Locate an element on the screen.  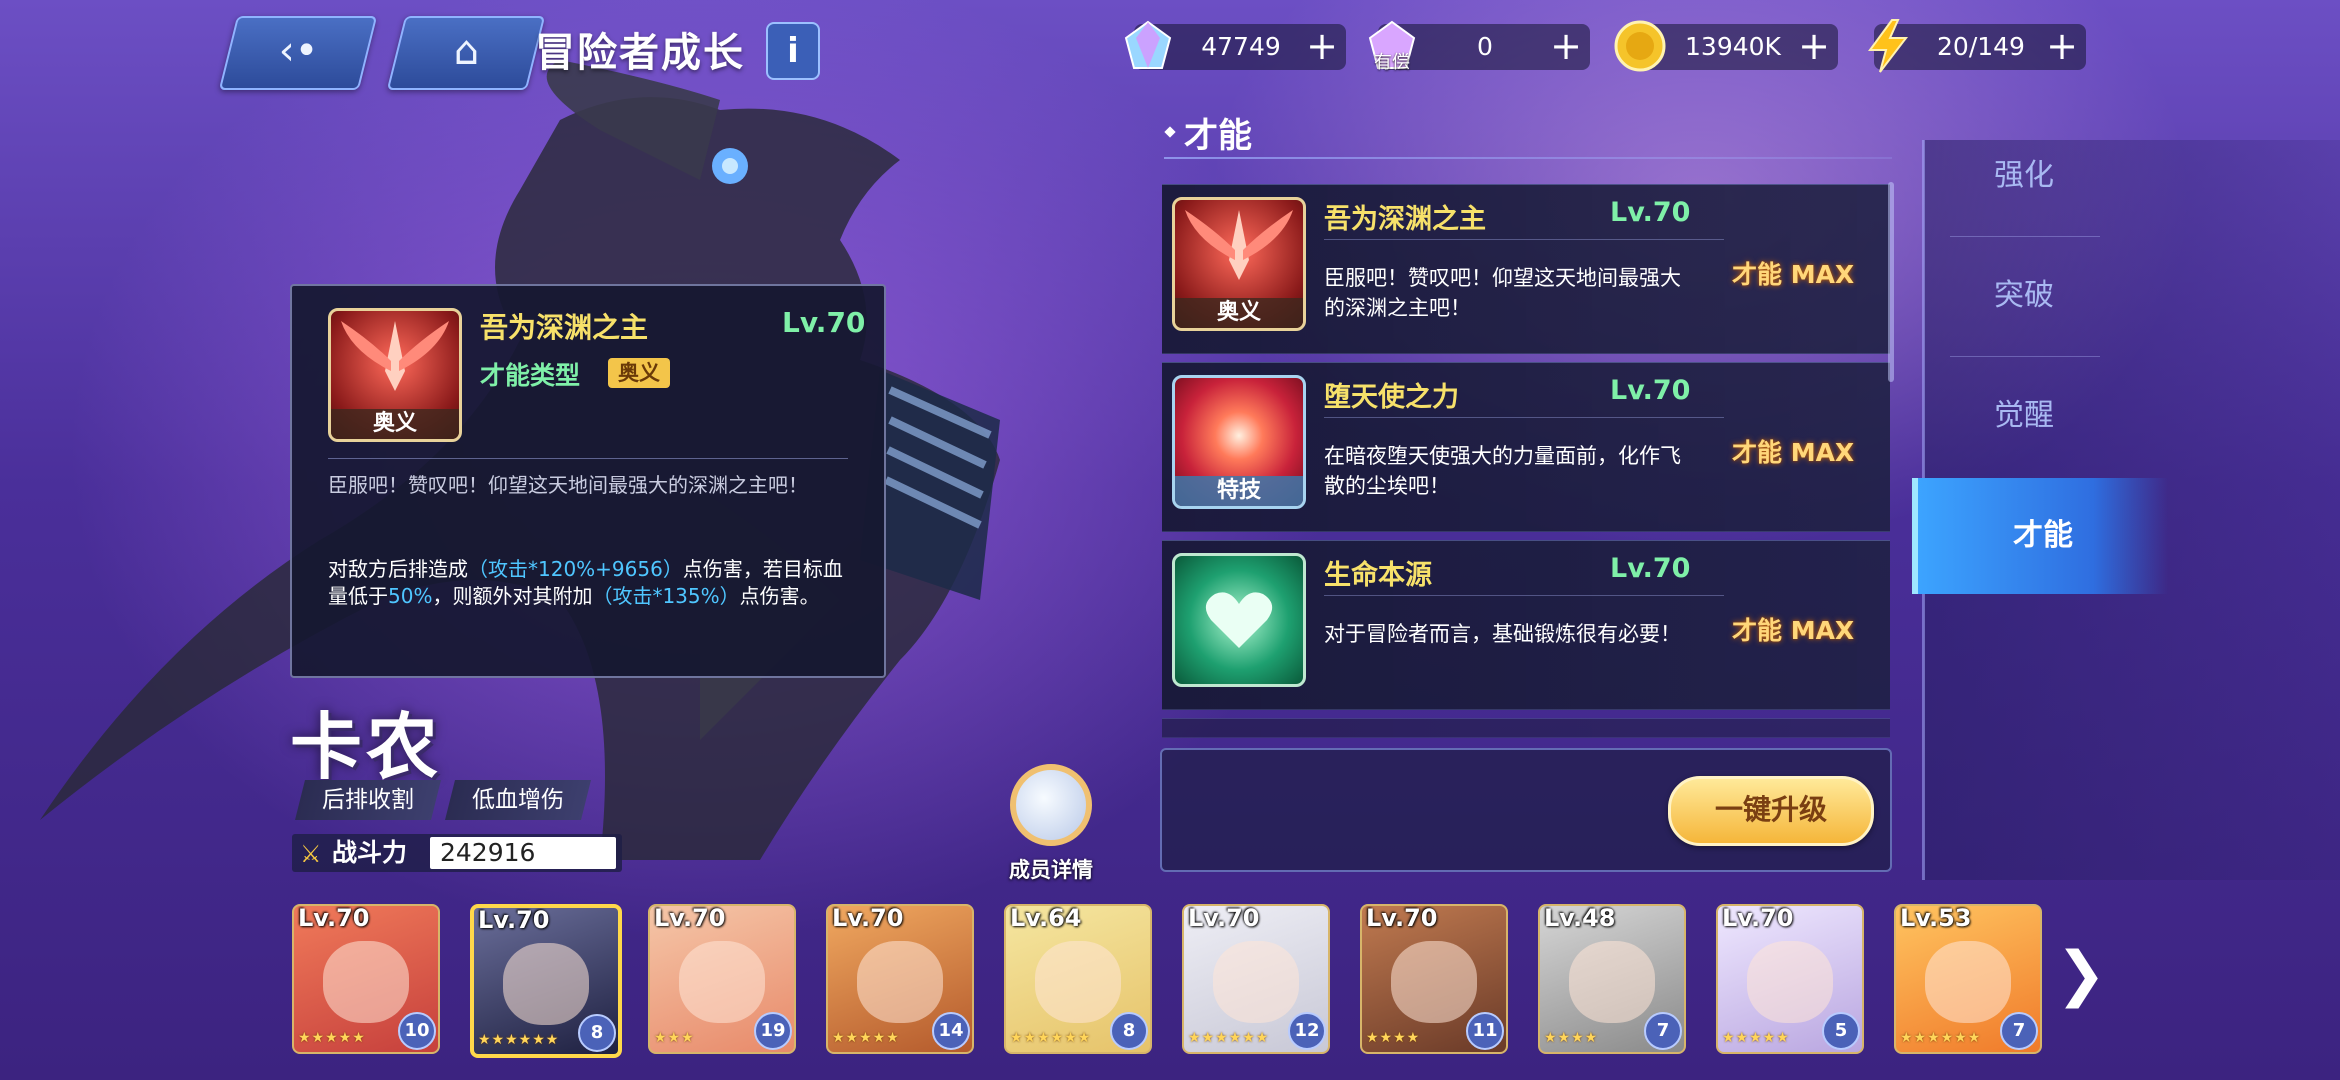
home-button: ⌂ is located at coordinates (466, 53).